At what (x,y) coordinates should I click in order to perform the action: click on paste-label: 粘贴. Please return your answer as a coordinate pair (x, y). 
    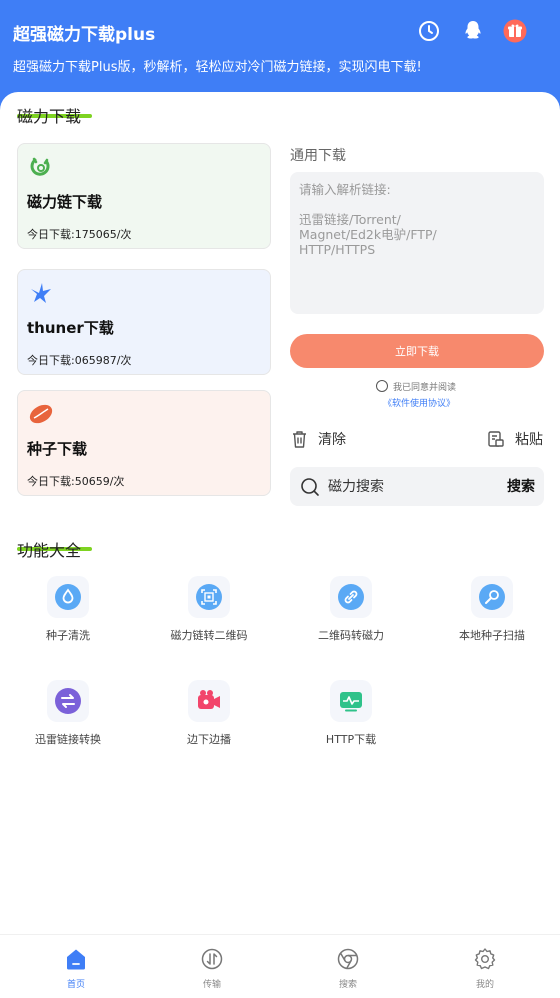
    Looking at the image, I should click on (529, 440).